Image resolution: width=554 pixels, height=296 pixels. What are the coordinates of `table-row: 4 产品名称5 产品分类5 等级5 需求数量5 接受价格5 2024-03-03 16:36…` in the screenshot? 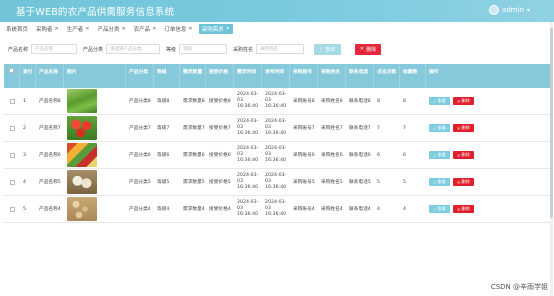 It's located at (277, 182).